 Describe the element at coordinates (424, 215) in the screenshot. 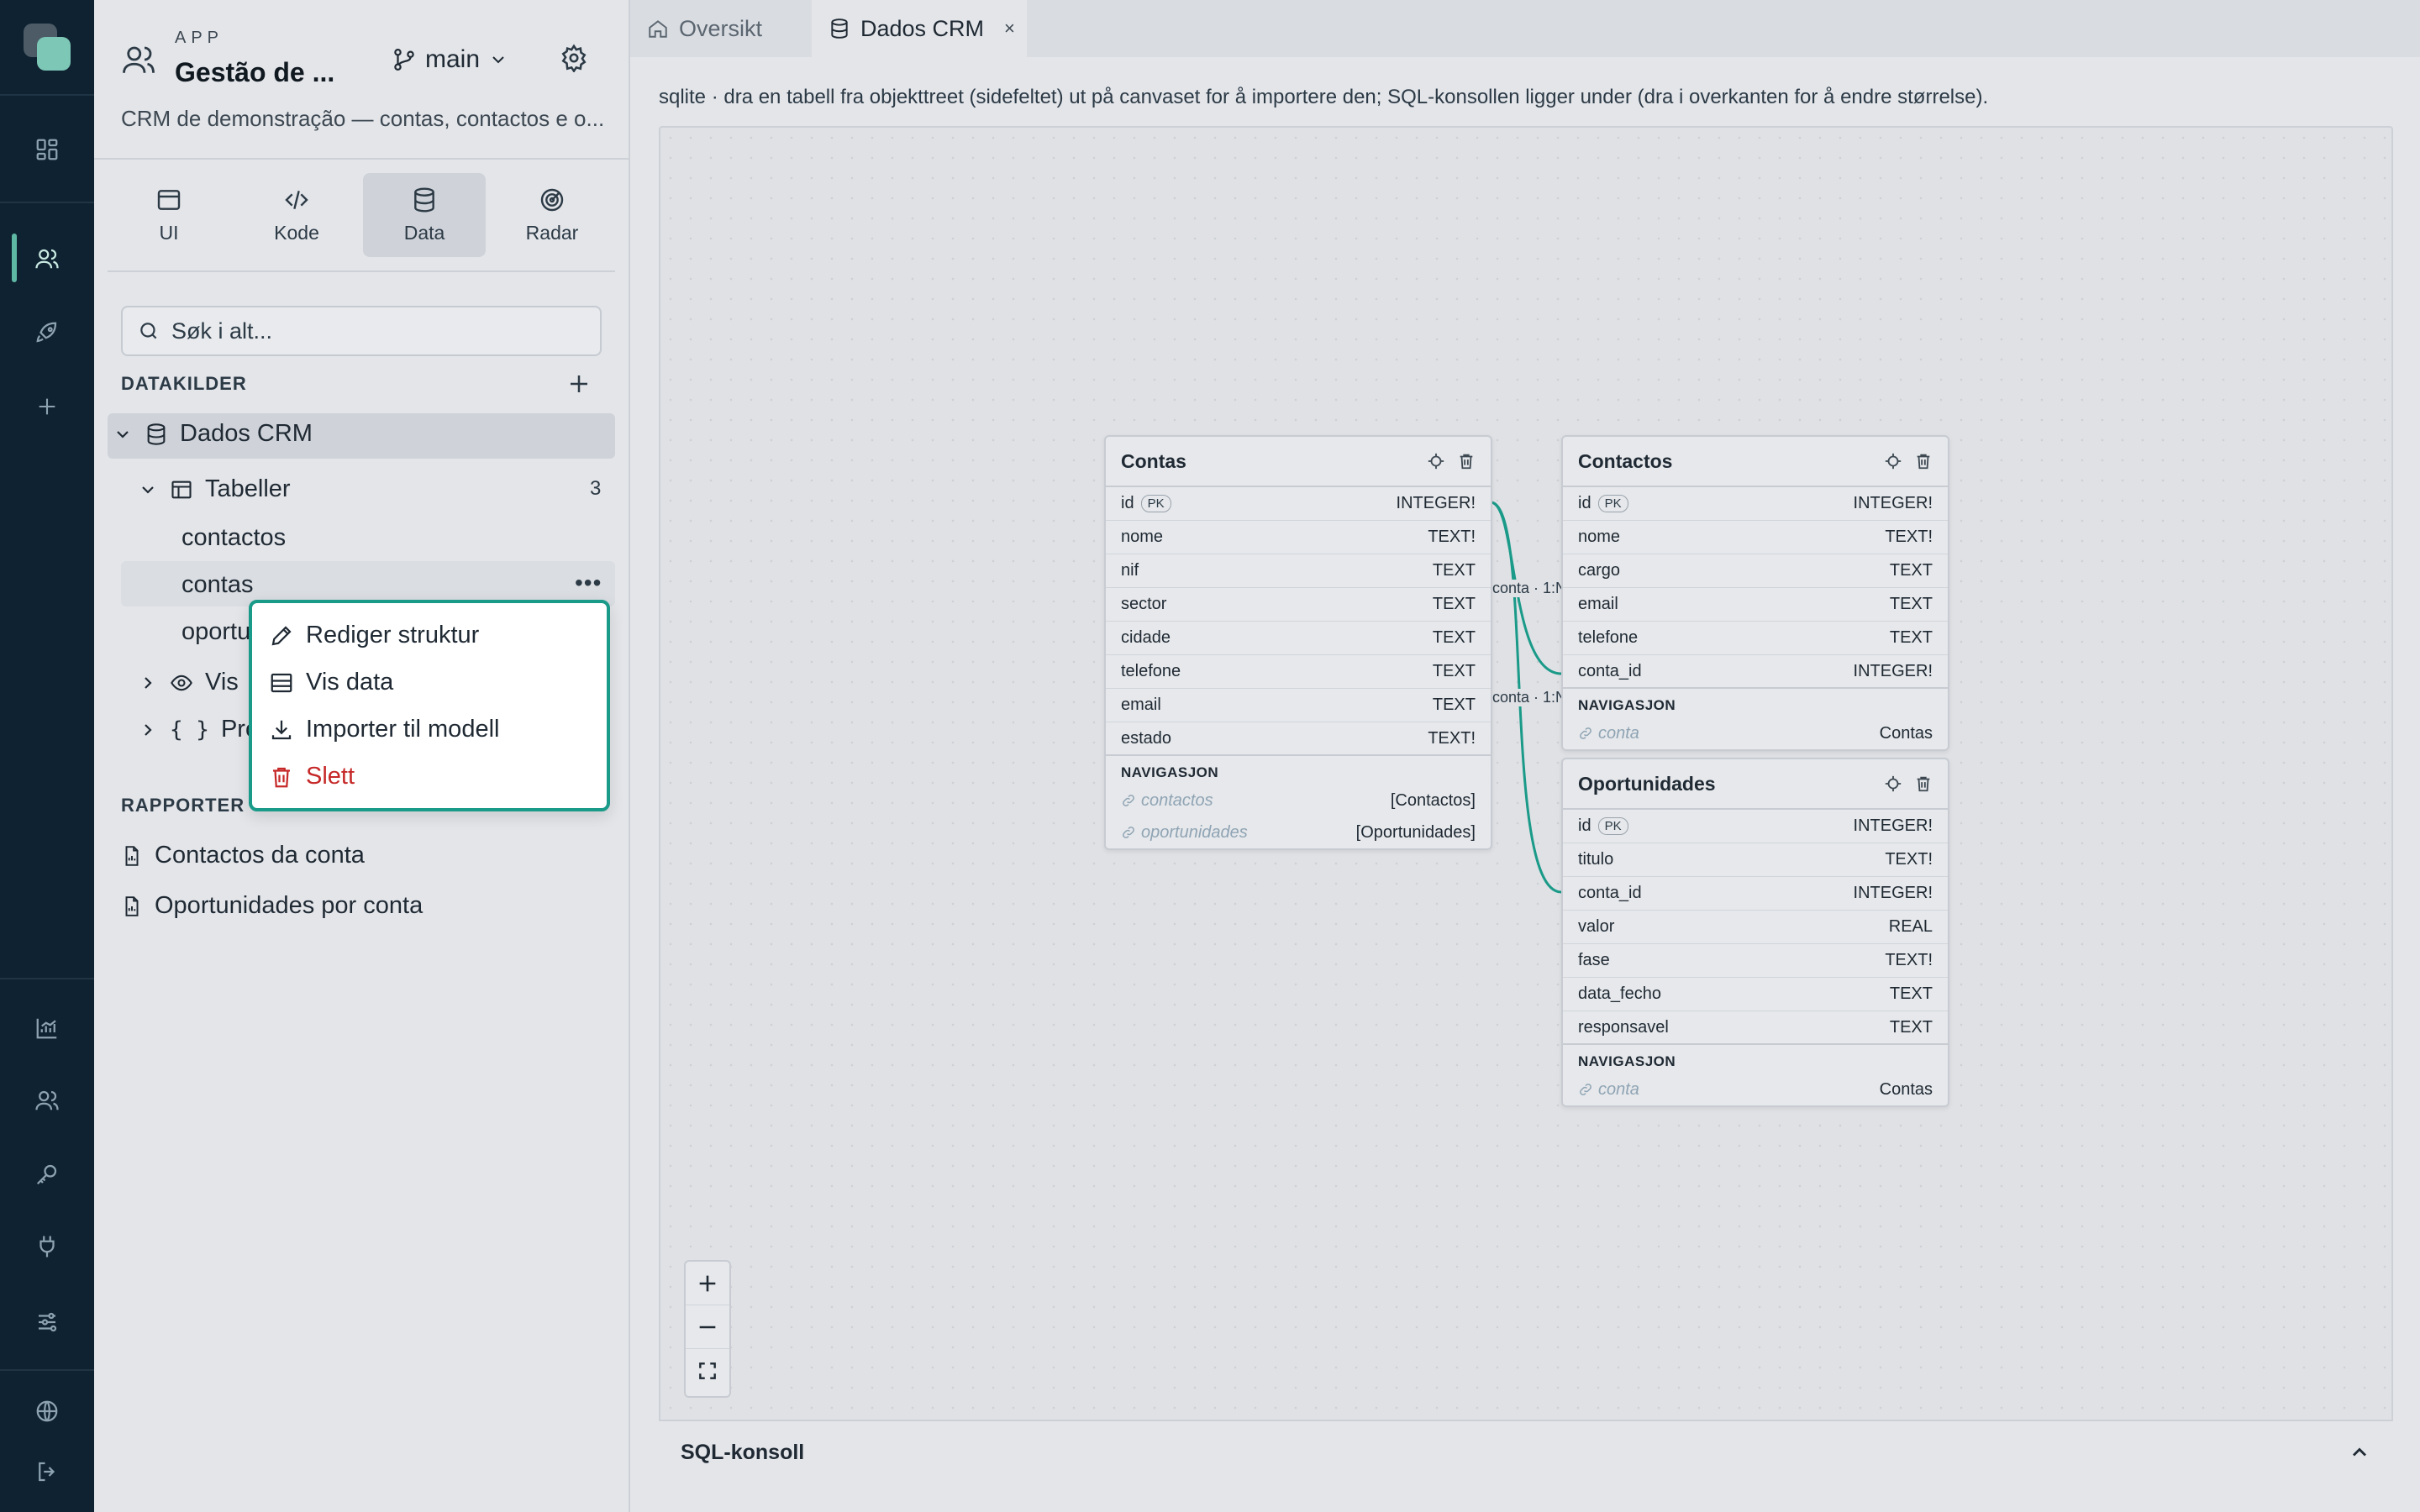

I see `mode-data: Data` at that location.